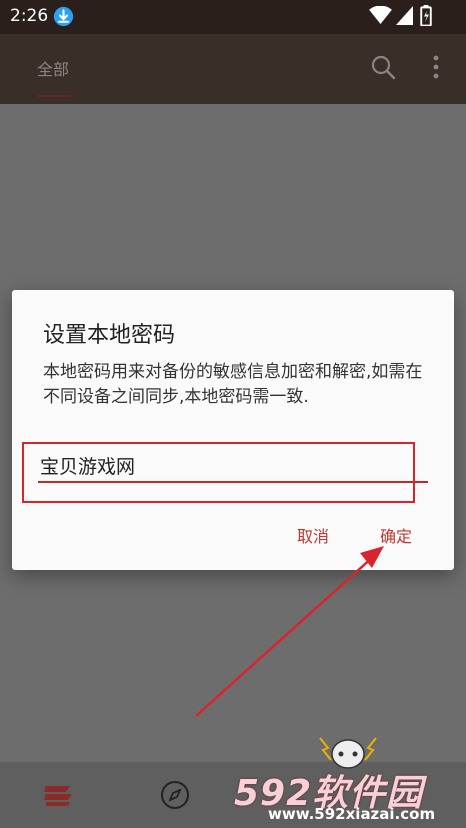  What do you see at coordinates (29, 16) in the screenshot?
I see `status-time: 2:26` at bounding box center [29, 16].